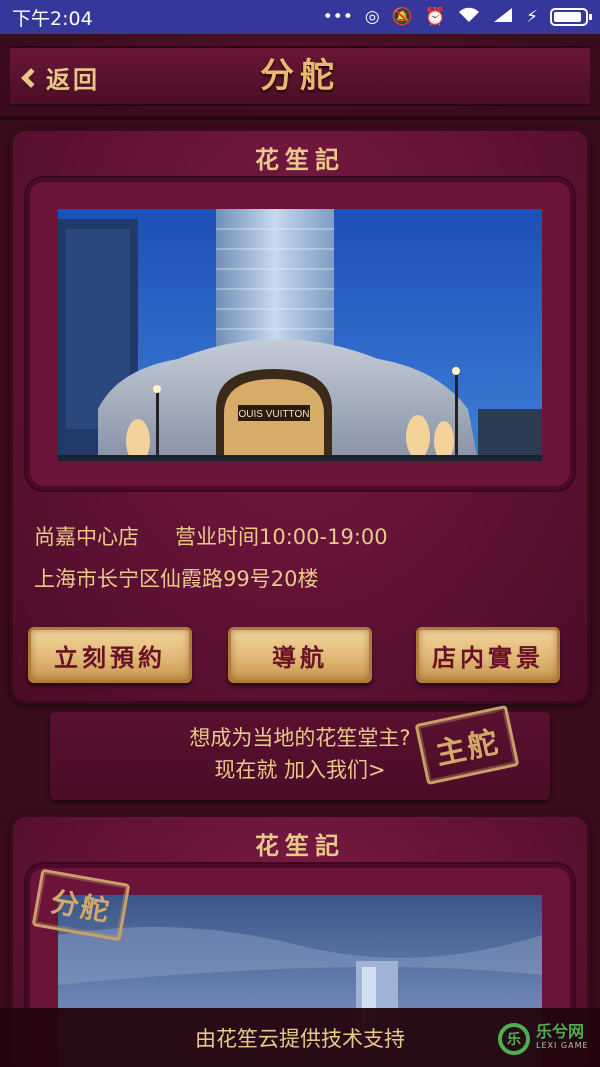 The width and height of the screenshot is (600, 1067). I want to click on top-nav: 返回 分舵, so click(300, 77).